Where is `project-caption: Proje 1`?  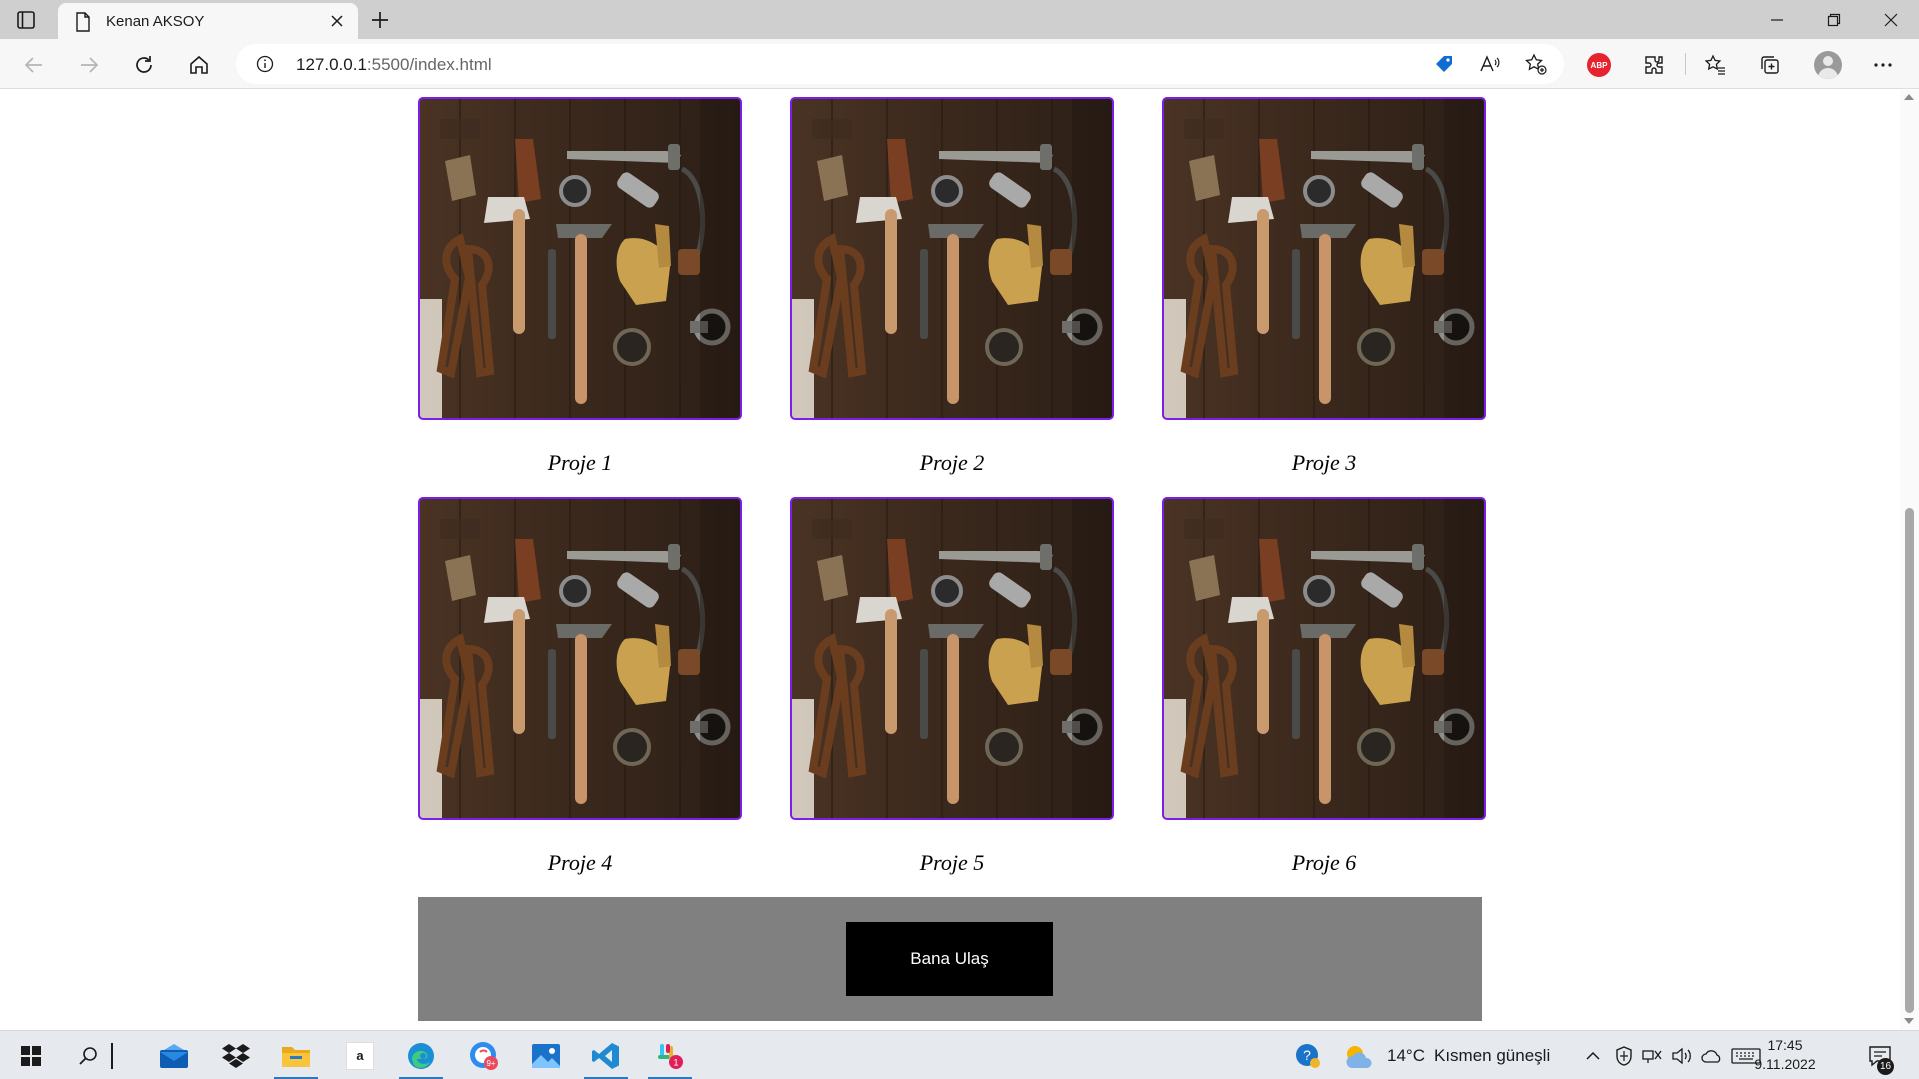 project-caption: Proje 1 is located at coordinates (580, 462).